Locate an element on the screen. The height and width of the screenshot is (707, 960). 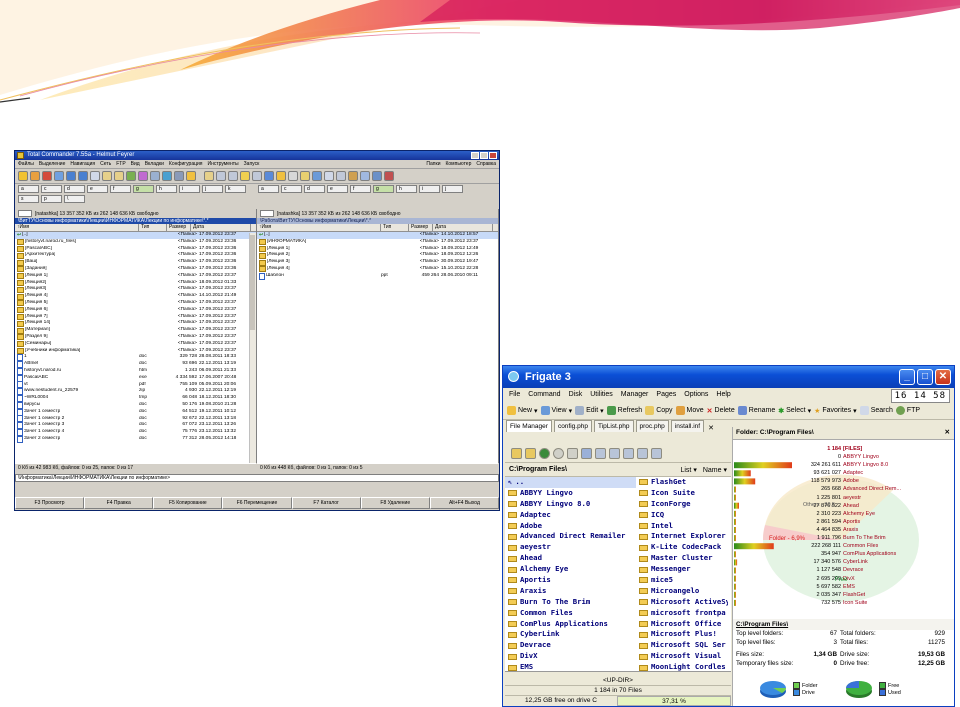
settings-icon is located at coordinates (23, 176).